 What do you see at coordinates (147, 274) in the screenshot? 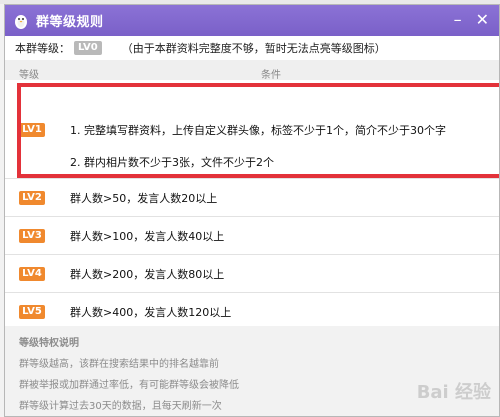
I see `condition-text: 群人数>200，发言人数80以上` at bounding box center [147, 274].